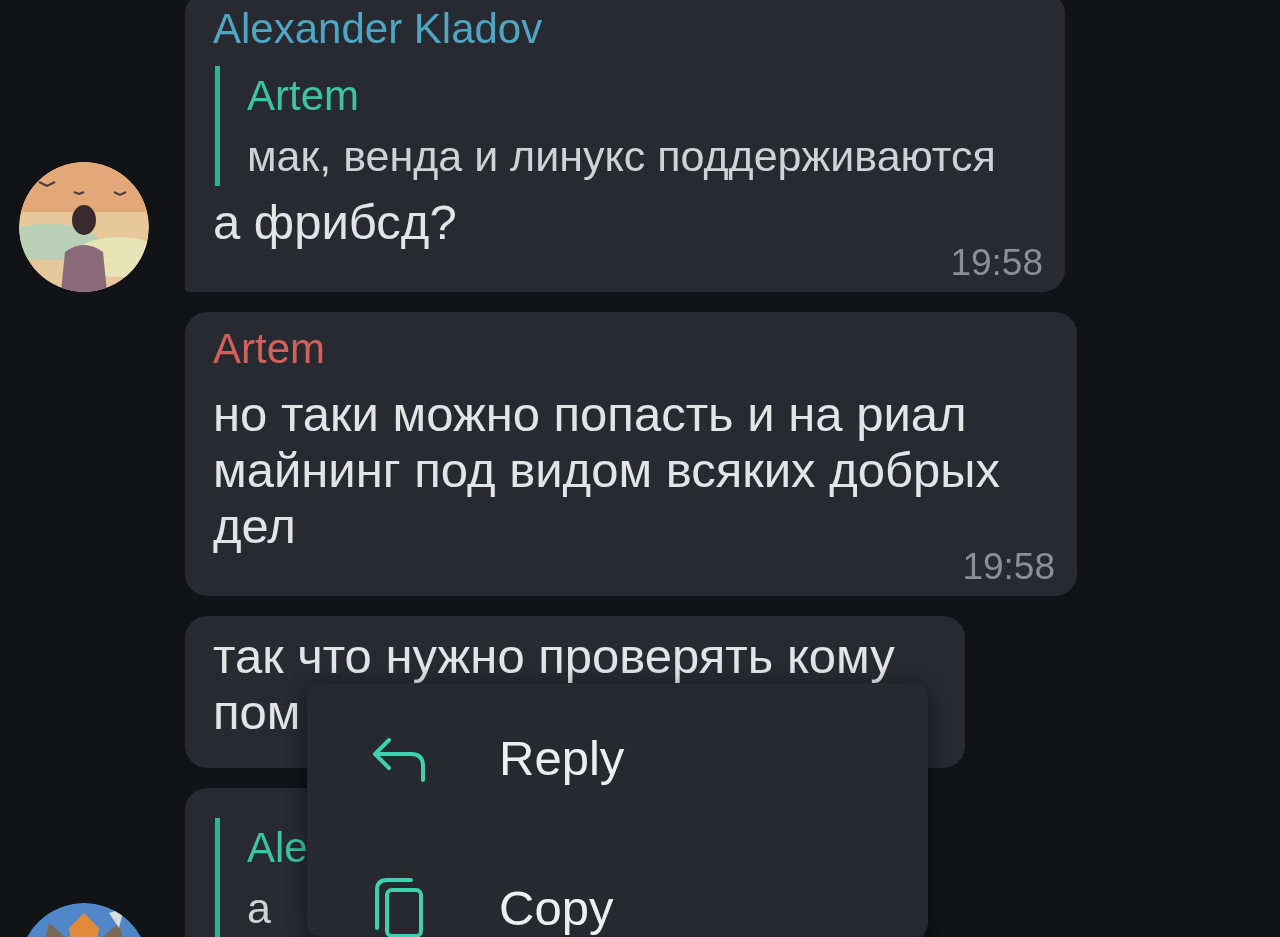  I want to click on quoted-text: мак, венда и линукс поддерживаются, so click(621, 156).